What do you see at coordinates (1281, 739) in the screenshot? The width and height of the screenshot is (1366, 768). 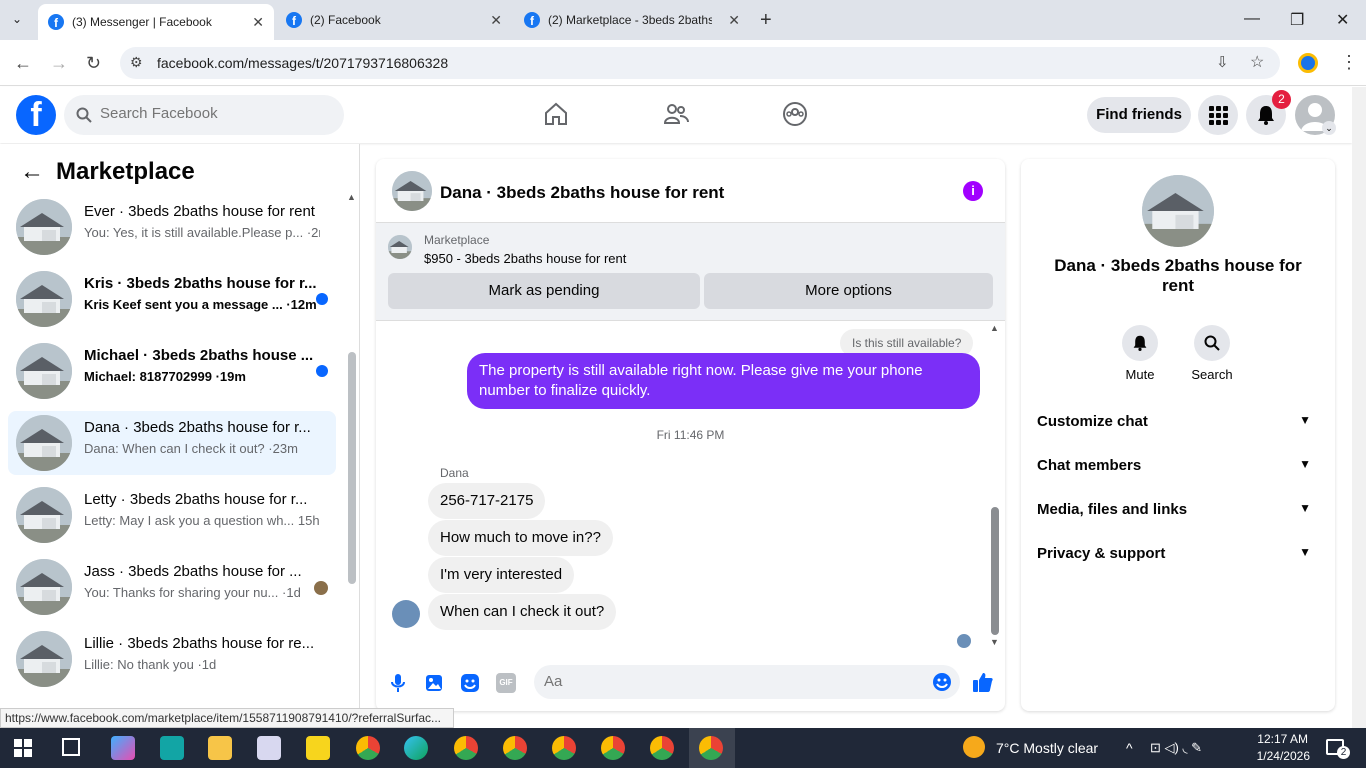 I see `clock-time: 12:17 AM` at bounding box center [1281, 739].